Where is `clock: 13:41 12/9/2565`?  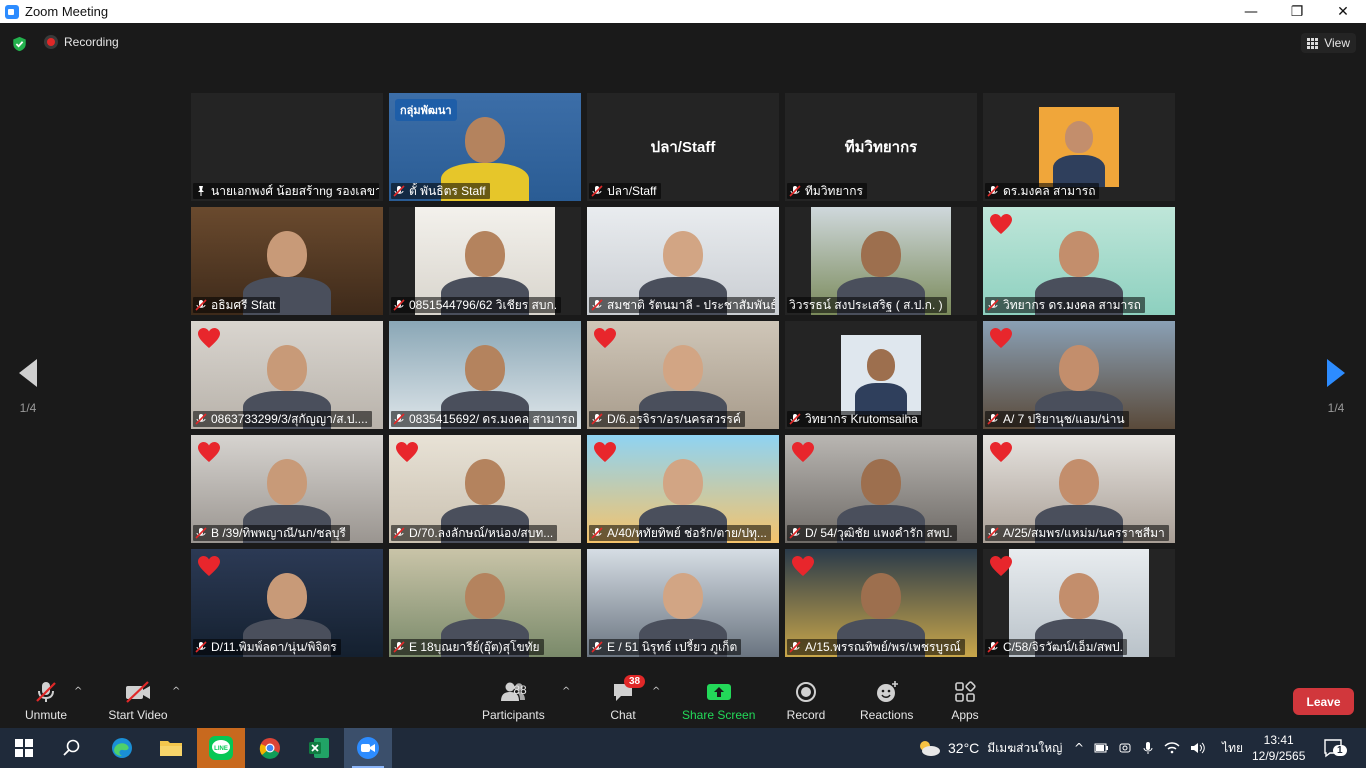
clock: 13:41 12/9/2565 is located at coordinates (1278, 748).